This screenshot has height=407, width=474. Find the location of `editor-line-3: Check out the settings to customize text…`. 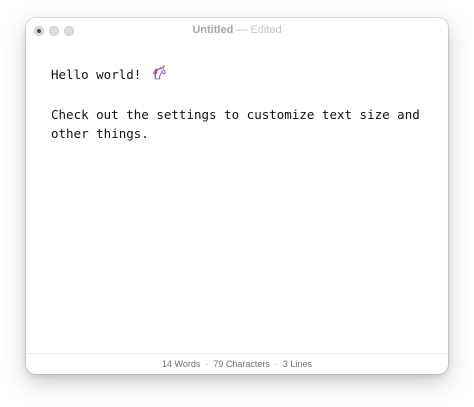

editor-line-3: Check out the settings to customize text… is located at coordinates (239, 114).